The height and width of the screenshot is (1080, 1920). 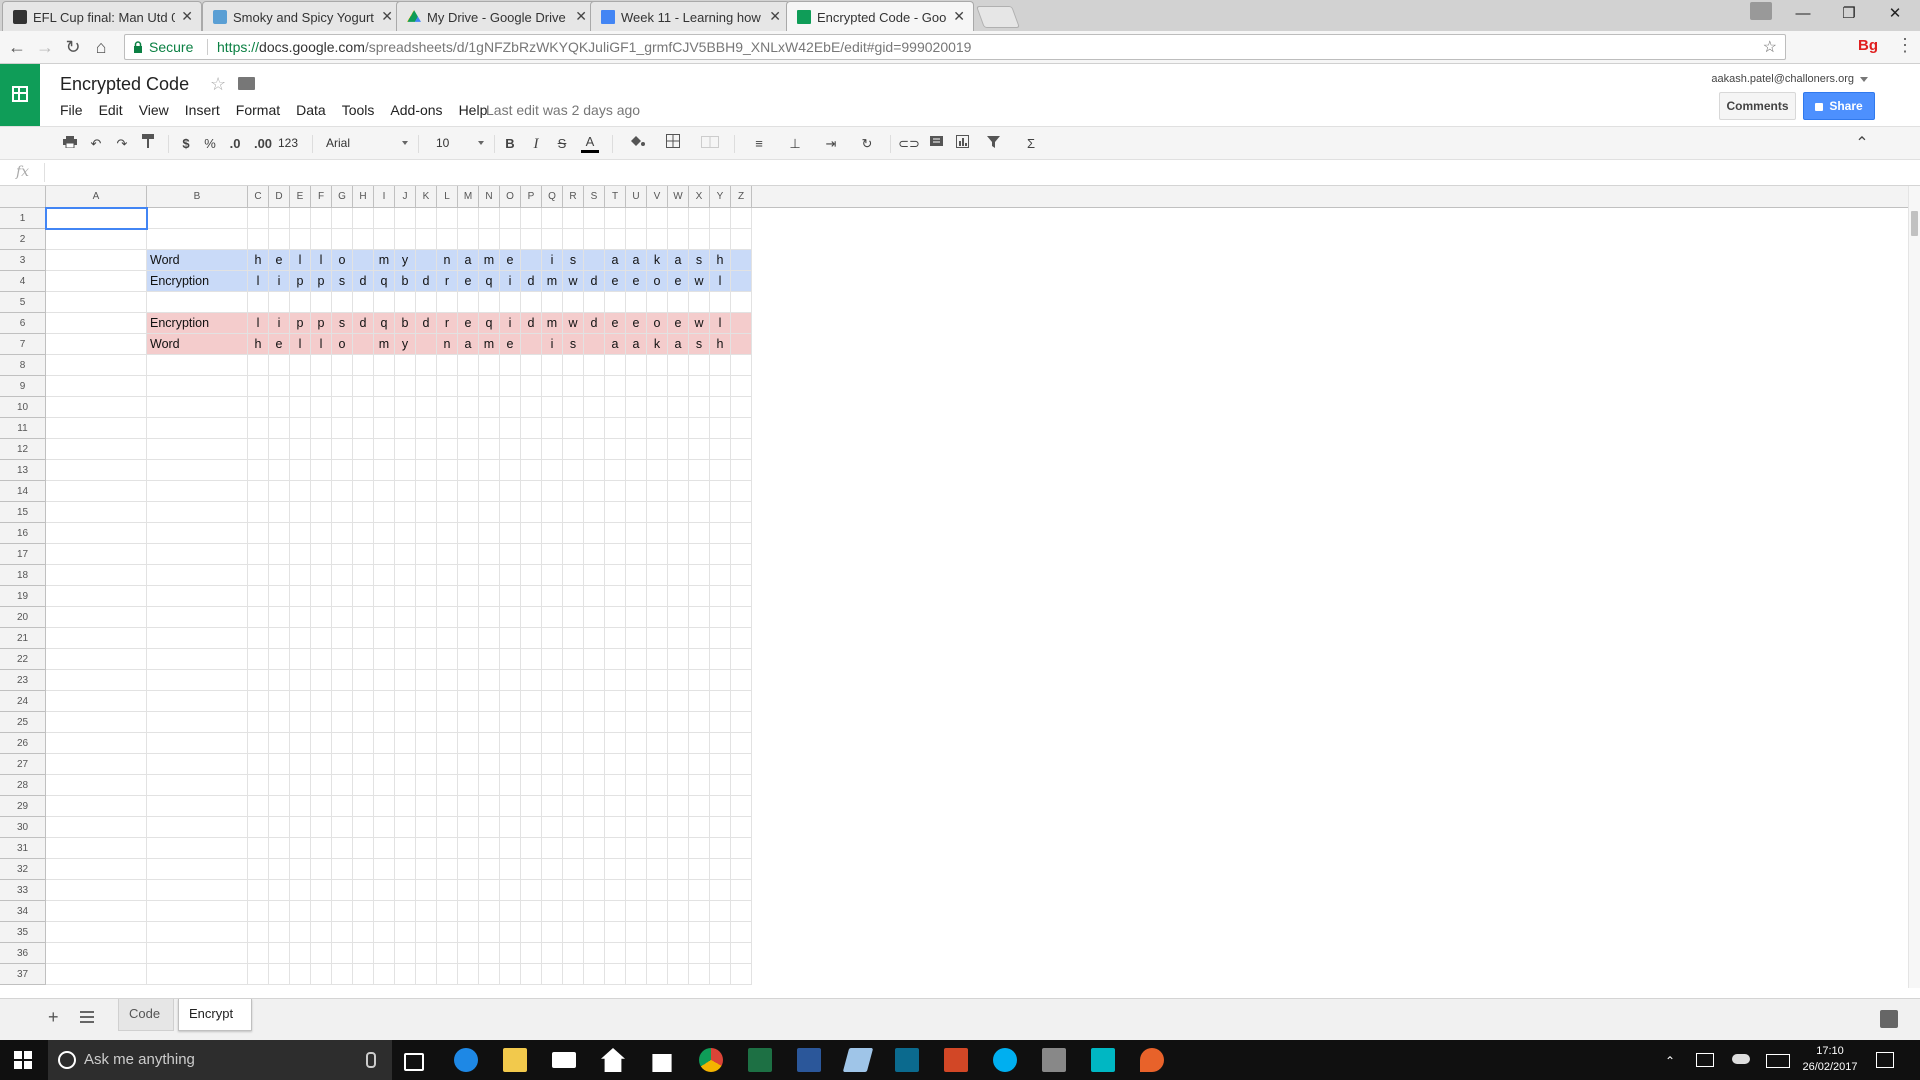 What do you see at coordinates (594, 512) in the screenshot?
I see `cell-S15` at bounding box center [594, 512].